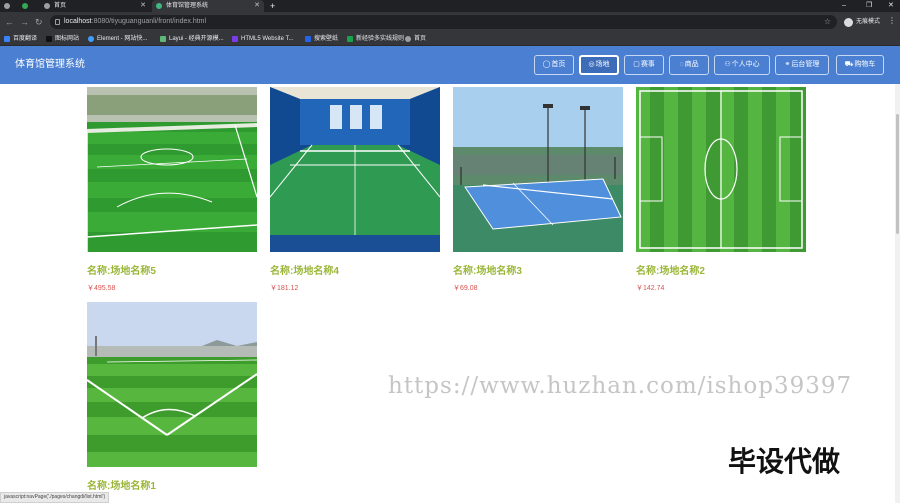 The image size is (900, 503). What do you see at coordinates (827, 22) in the screenshot?
I see `bookmark-star-icon: ☆` at bounding box center [827, 22].